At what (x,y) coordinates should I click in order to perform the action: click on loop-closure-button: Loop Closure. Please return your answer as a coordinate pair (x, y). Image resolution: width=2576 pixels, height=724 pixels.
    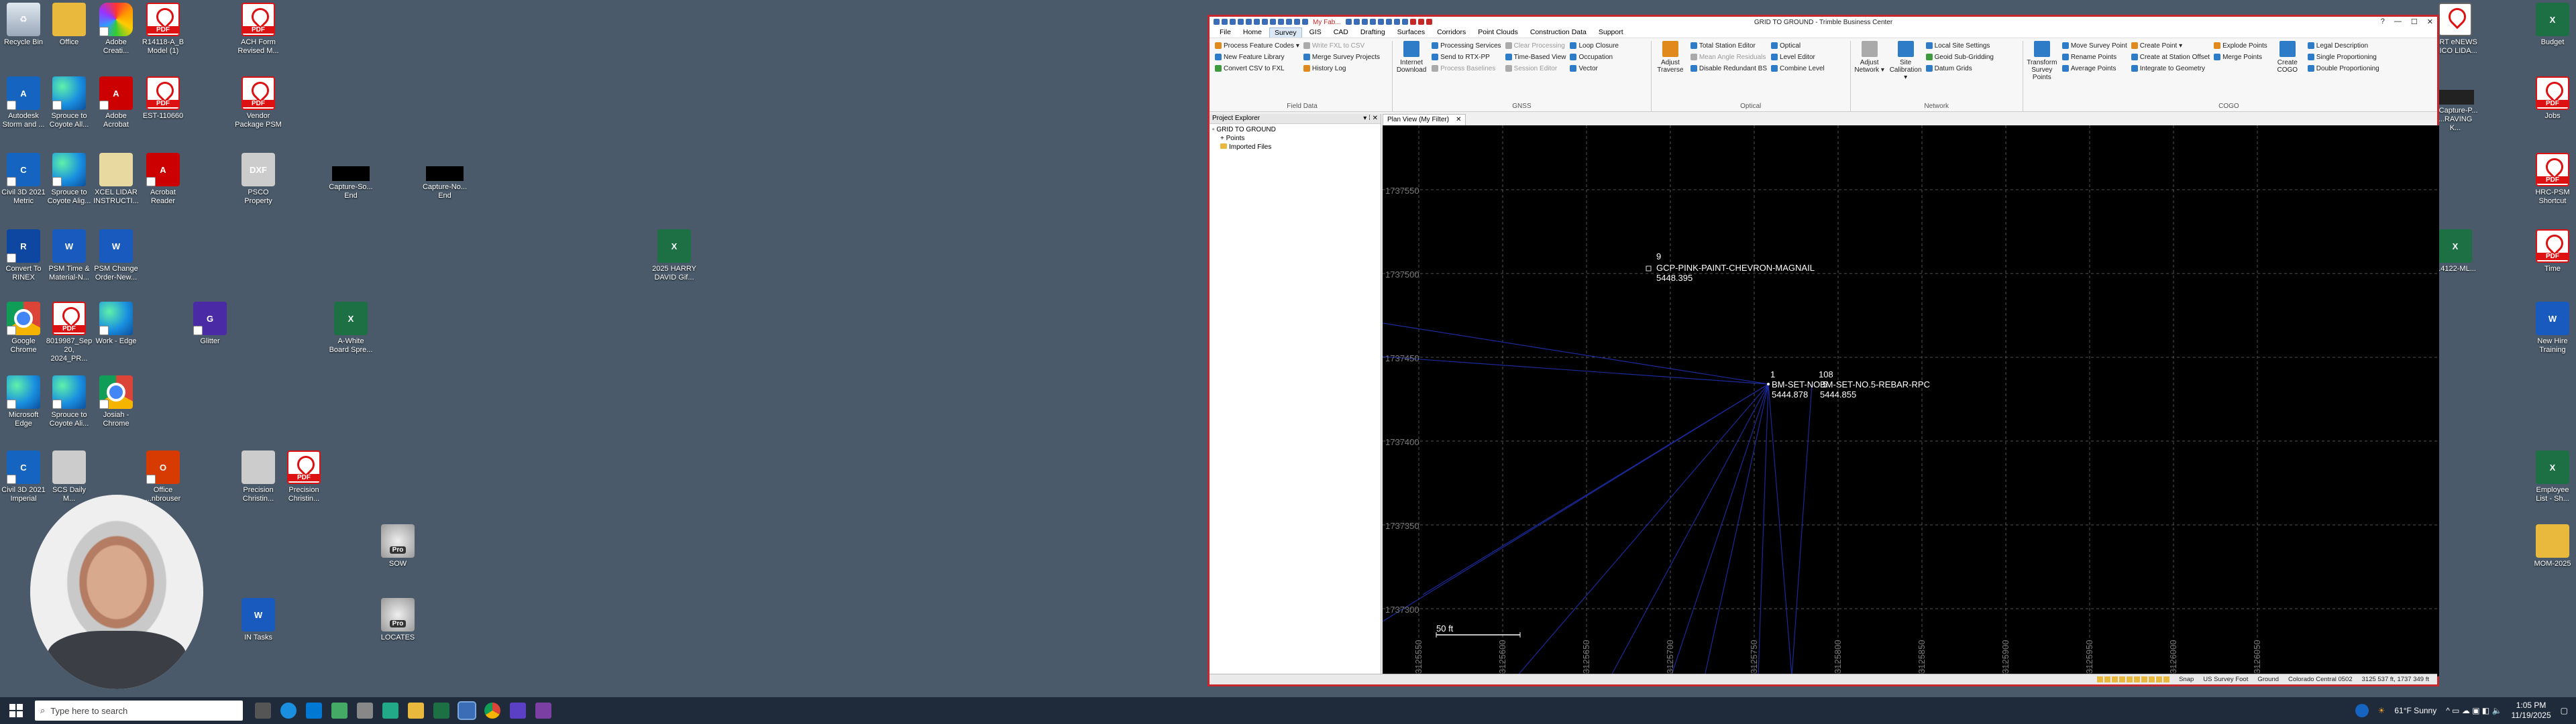
    Looking at the image, I should click on (1594, 45).